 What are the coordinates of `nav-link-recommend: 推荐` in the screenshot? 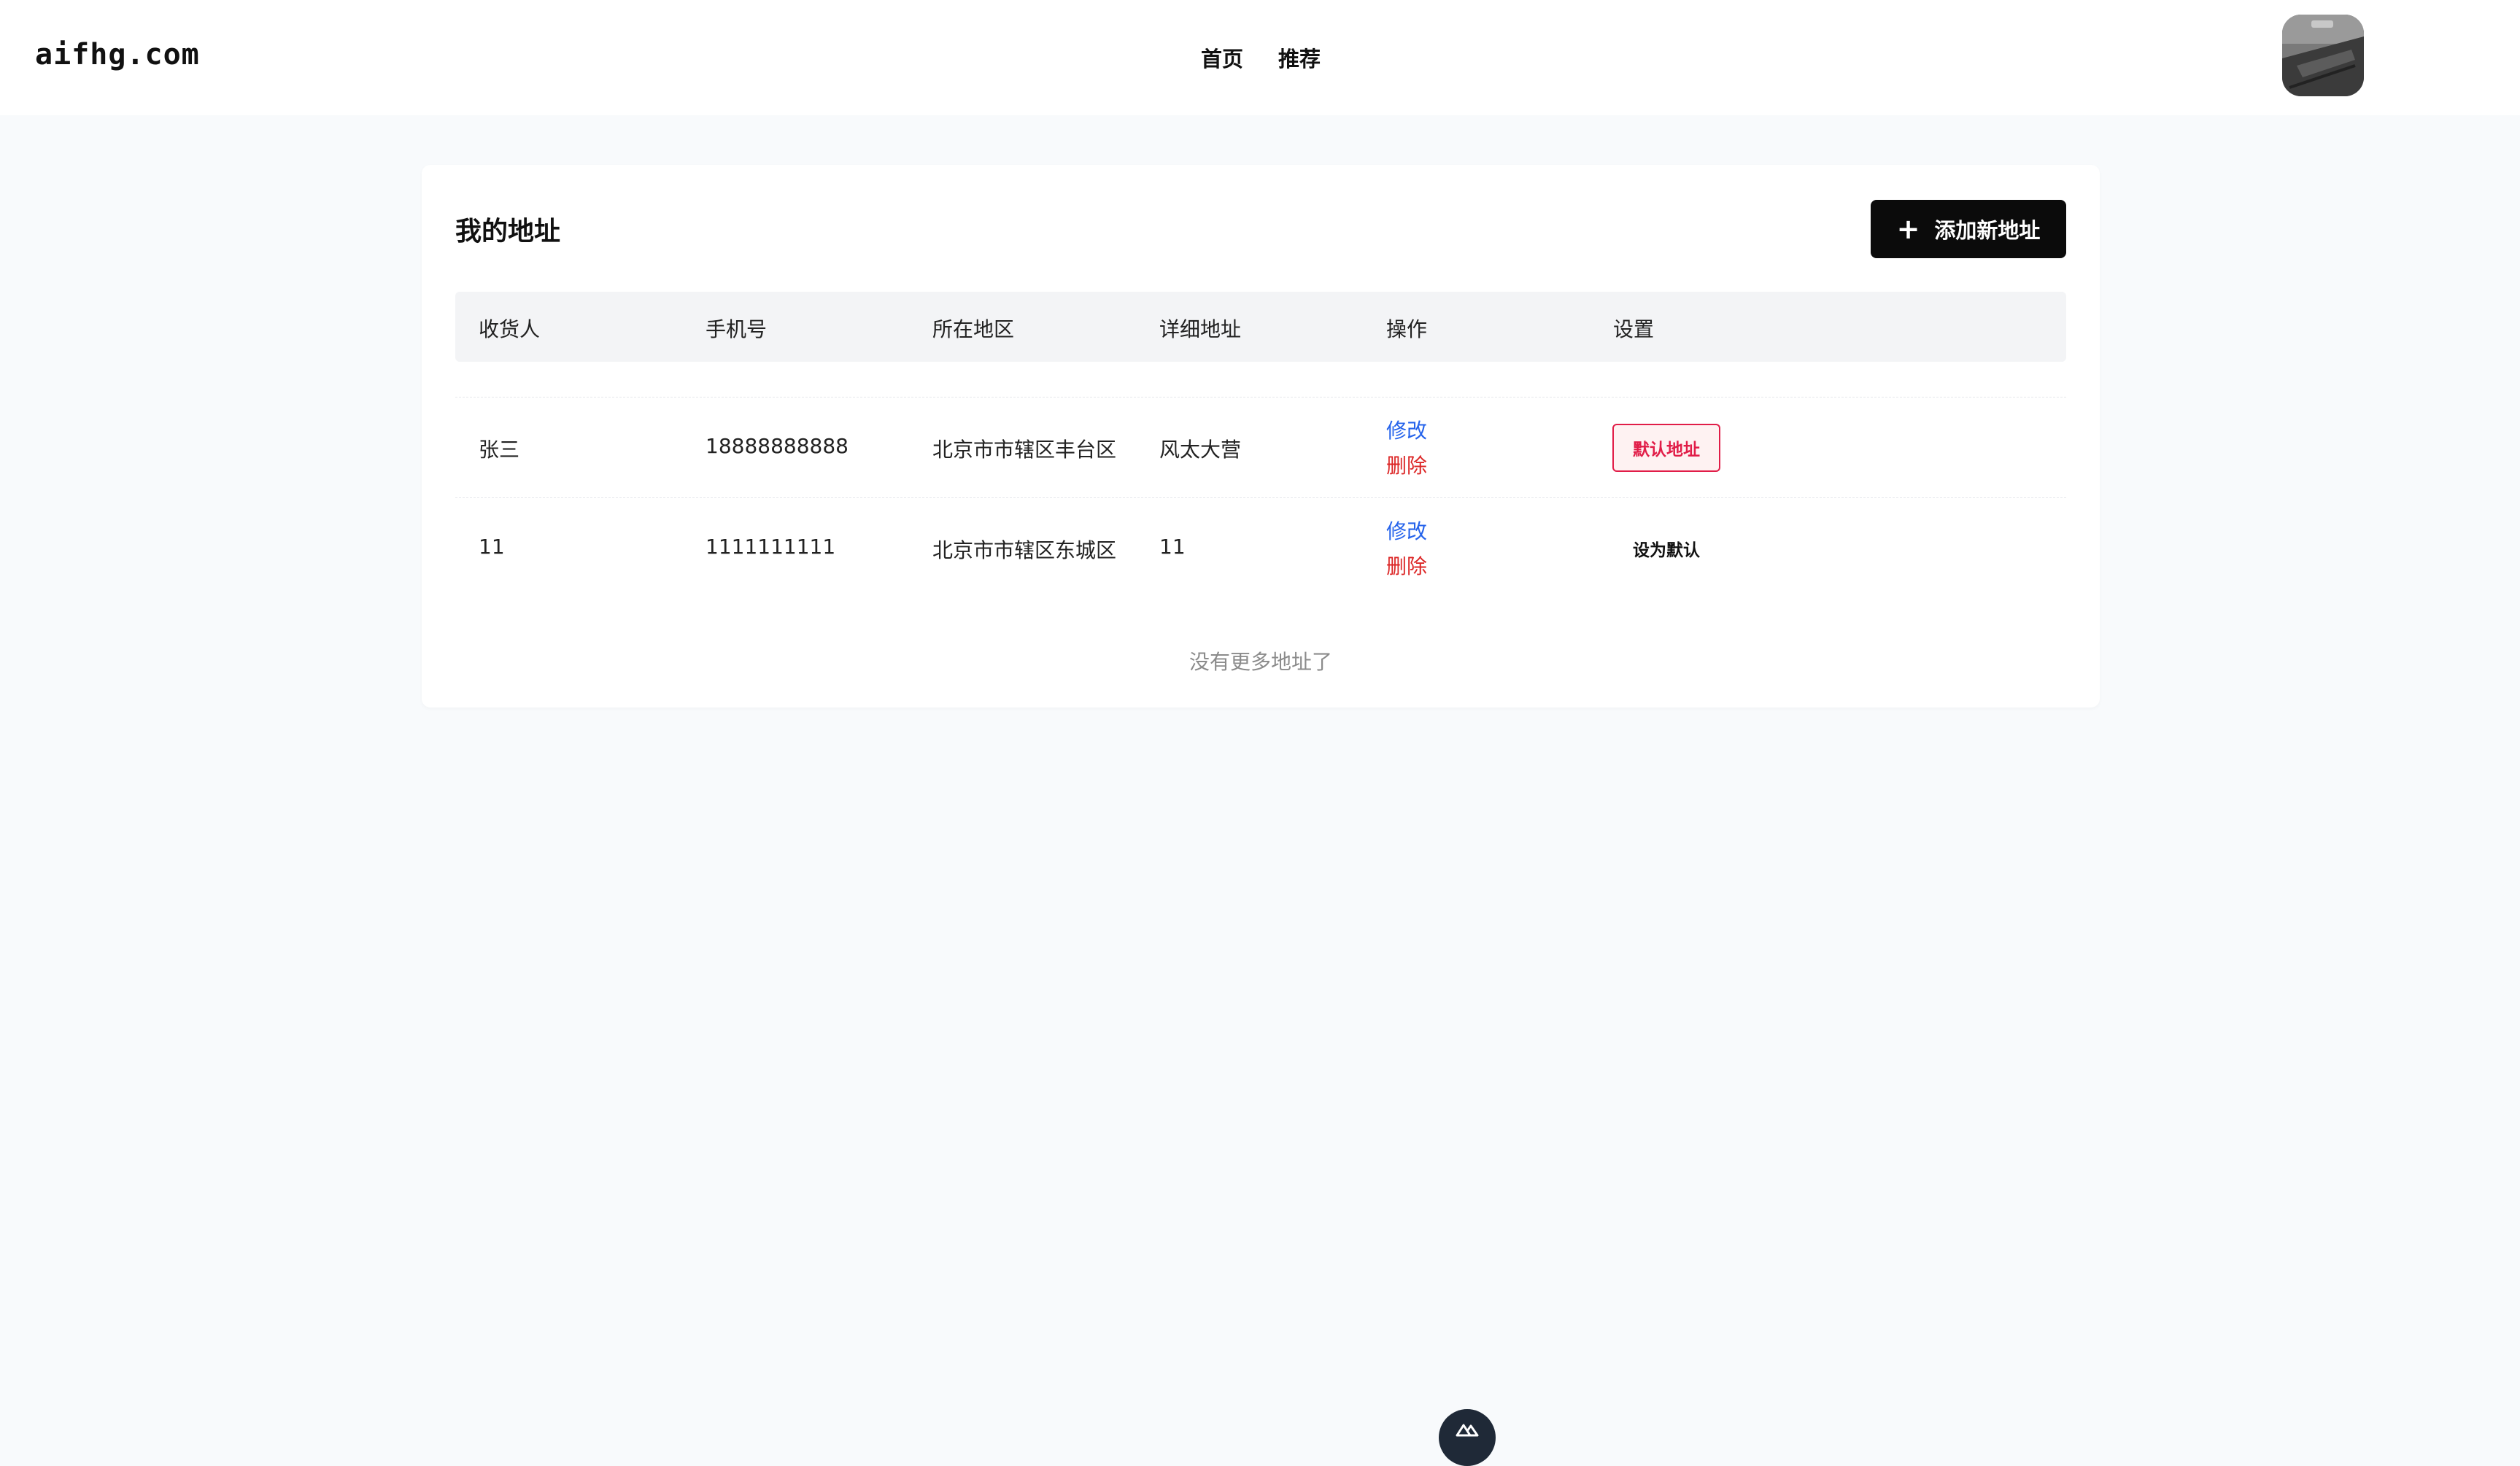 It's located at (1299, 57).